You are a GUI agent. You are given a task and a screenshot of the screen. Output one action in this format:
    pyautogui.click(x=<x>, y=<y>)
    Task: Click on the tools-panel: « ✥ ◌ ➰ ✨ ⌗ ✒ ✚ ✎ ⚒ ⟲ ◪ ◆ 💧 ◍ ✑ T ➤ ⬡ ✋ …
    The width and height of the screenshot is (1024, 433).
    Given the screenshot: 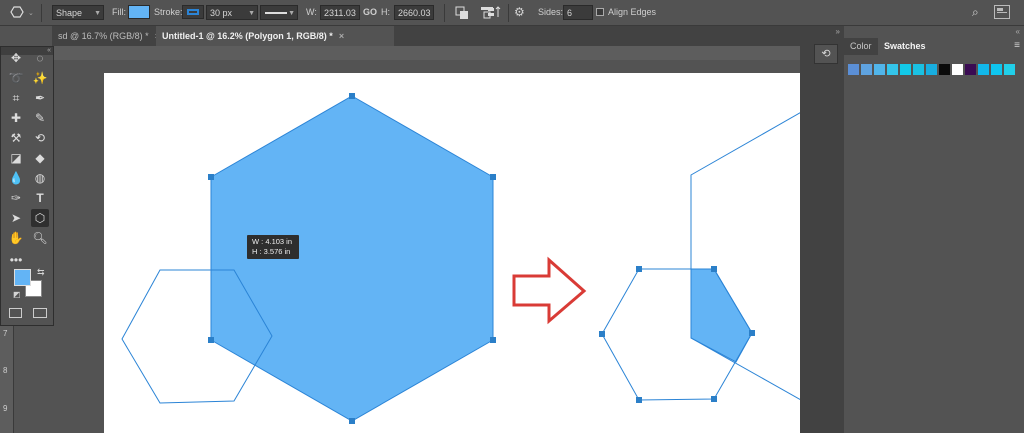 What is the action you would take?
    pyautogui.click(x=27, y=186)
    